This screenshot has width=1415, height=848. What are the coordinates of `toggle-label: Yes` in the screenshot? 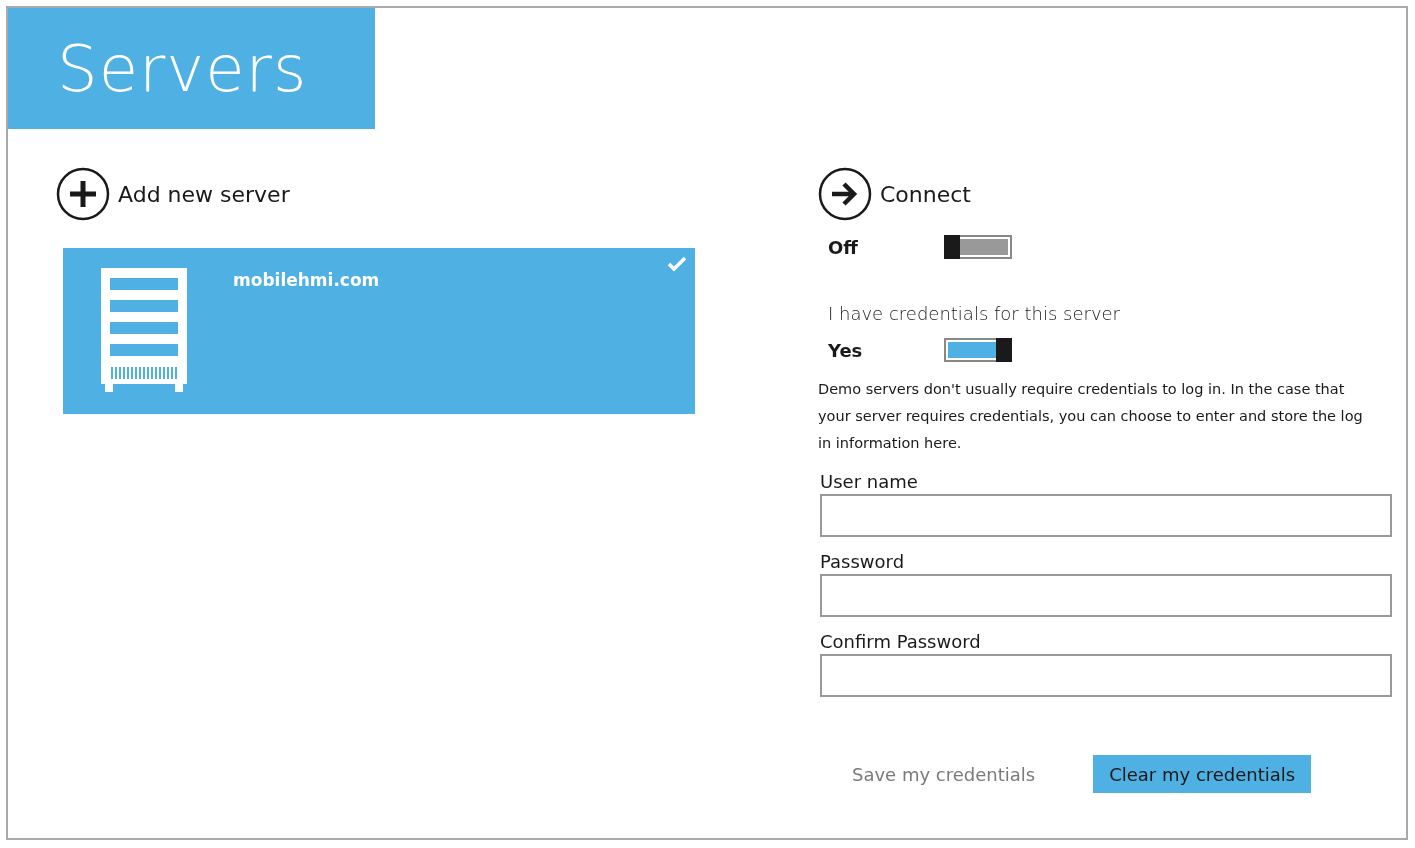 It's located at (846, 350).